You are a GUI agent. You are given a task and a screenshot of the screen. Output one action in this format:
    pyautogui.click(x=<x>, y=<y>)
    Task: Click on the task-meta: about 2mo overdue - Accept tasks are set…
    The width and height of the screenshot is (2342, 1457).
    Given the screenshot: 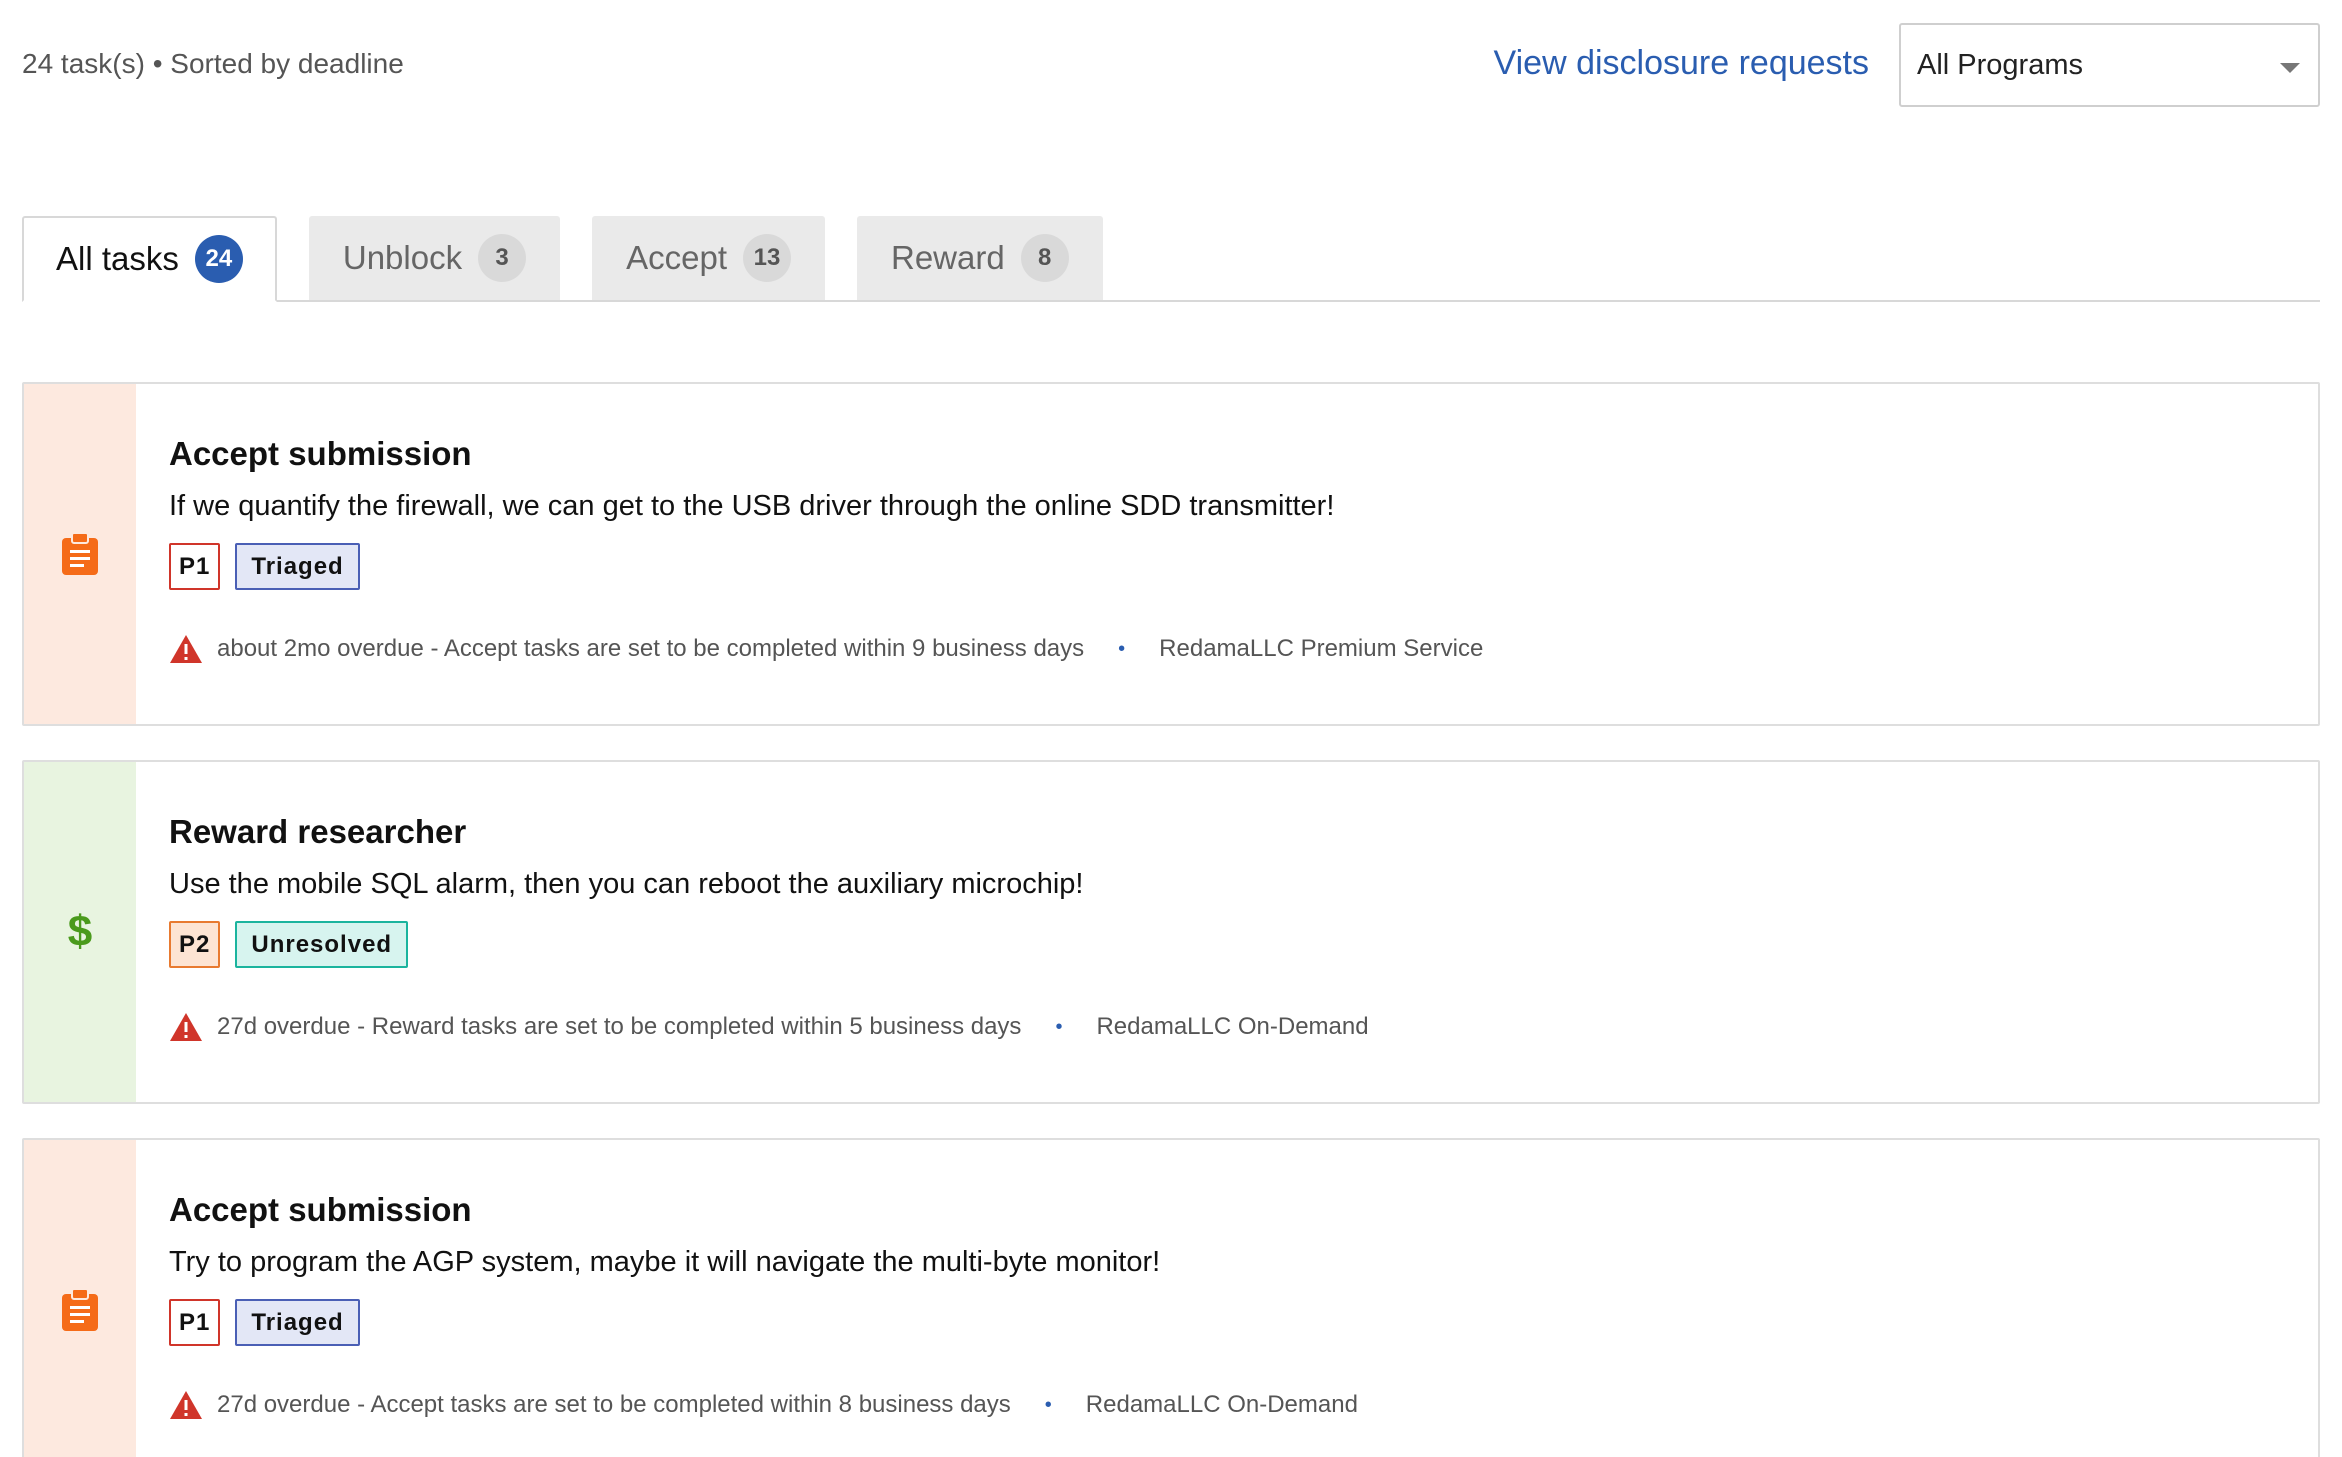 What is the action you would take?
    pyautogui.click(x=1243, y=649)
    